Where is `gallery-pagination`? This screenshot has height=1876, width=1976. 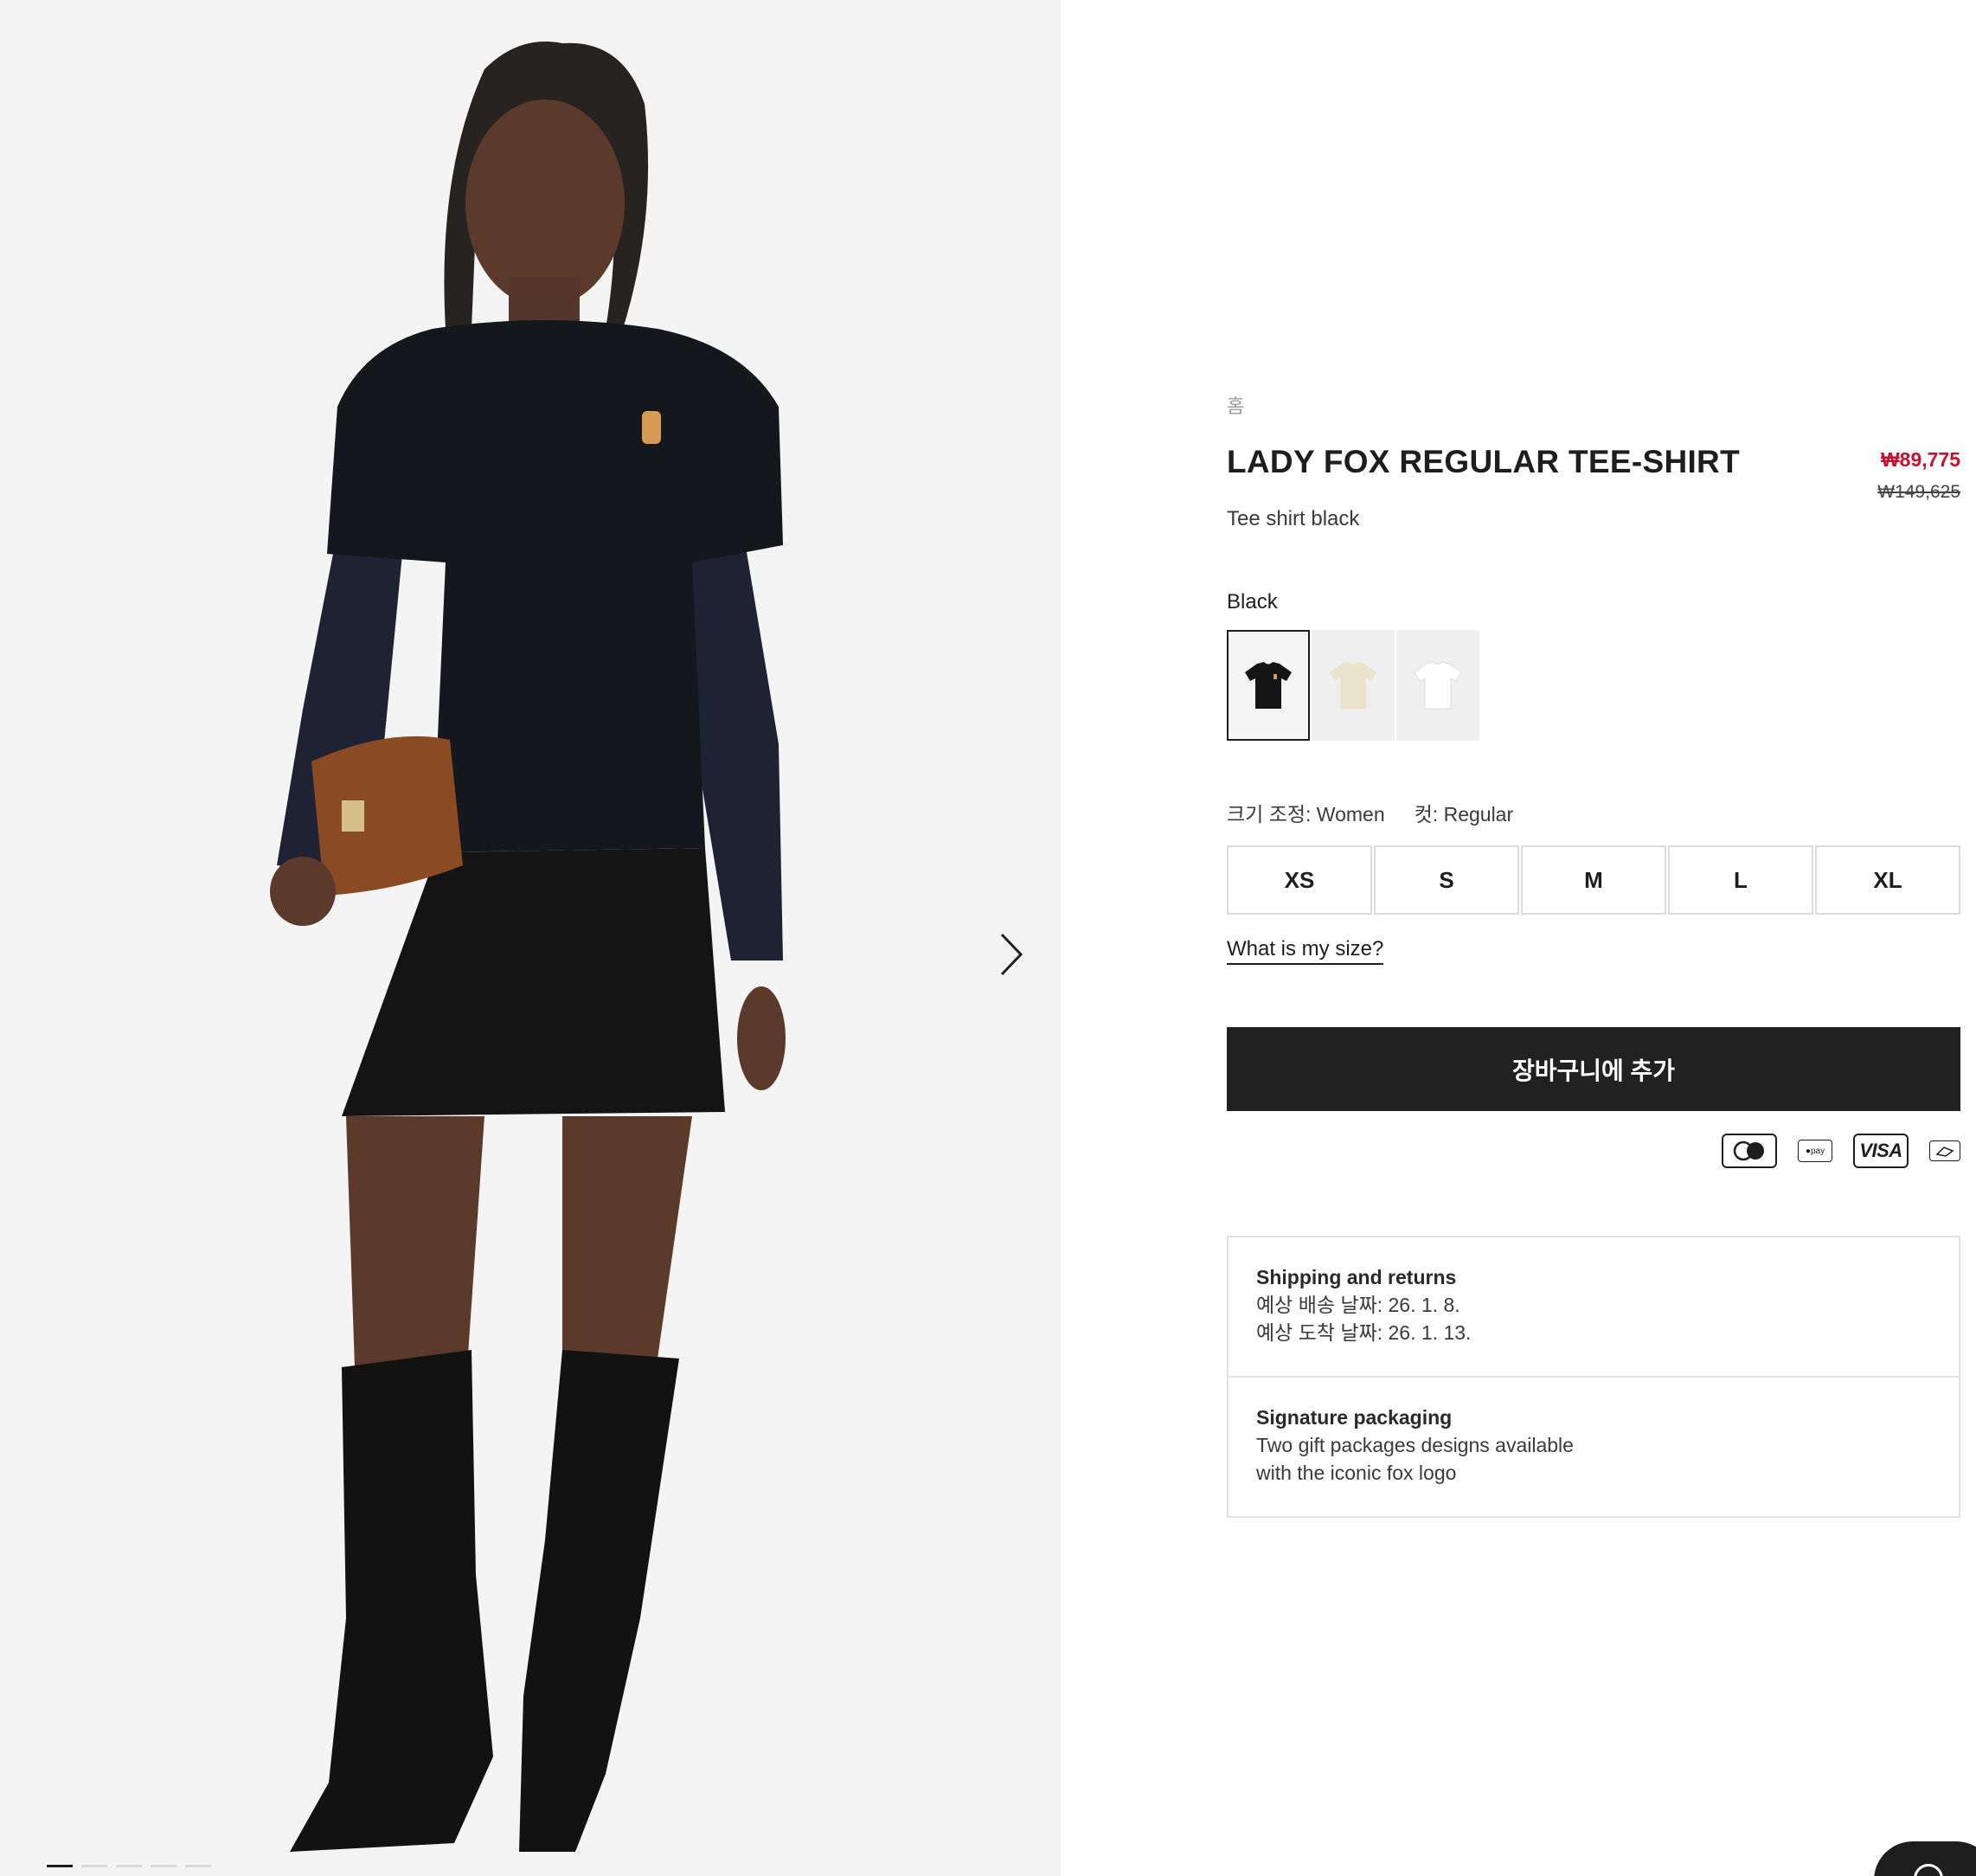
gallery-pagination is located at coordinates (129, 1866).